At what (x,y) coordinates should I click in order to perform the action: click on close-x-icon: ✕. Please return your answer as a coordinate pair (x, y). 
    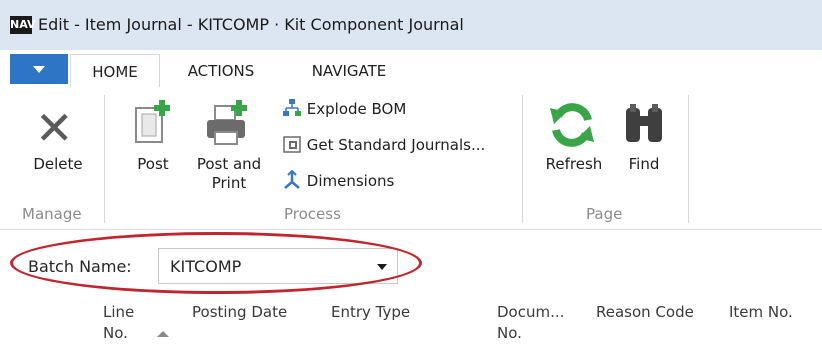
    Looking at the image, I should click on (54, 128).